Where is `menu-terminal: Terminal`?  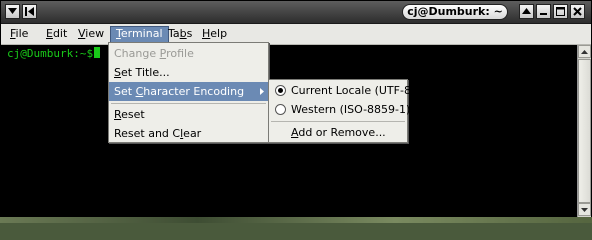 menu-terminal: Terminal is located at coordinates (139, 34).